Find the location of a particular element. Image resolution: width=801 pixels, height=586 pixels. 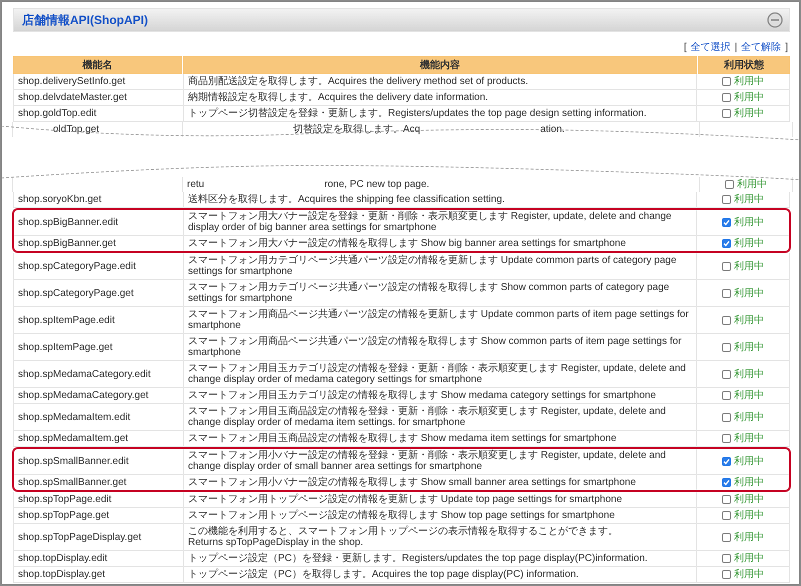

function-description: 送料区分を取得します。Acquires the shipping fee classification setting. is located at coordinates (346, 199).